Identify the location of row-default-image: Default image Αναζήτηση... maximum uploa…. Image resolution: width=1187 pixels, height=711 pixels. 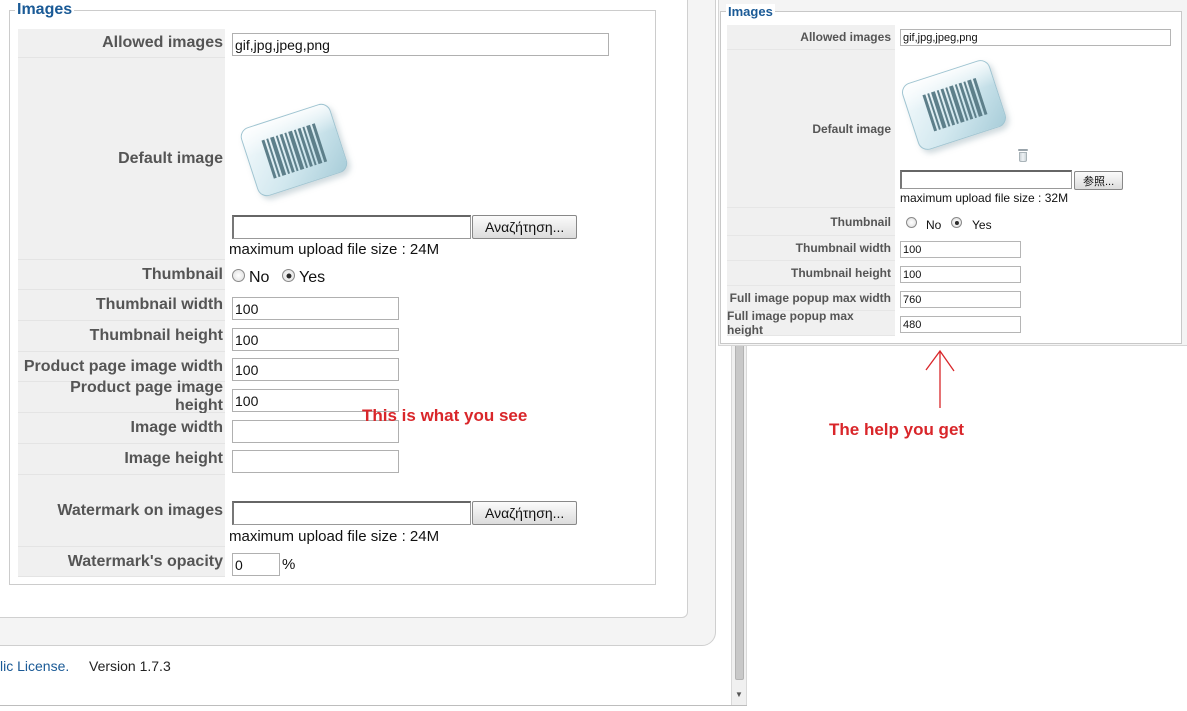
(328, 159).